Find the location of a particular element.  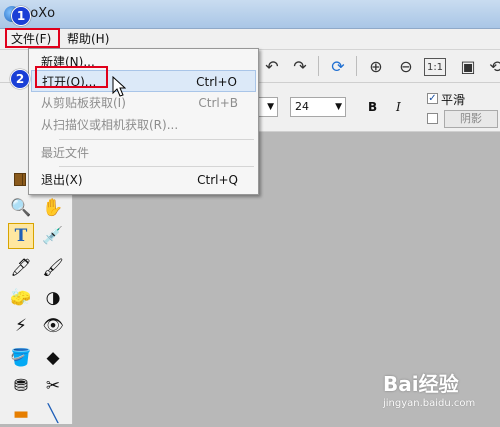

rotate-icon: ⟲ is located at coordinates (492, 66).